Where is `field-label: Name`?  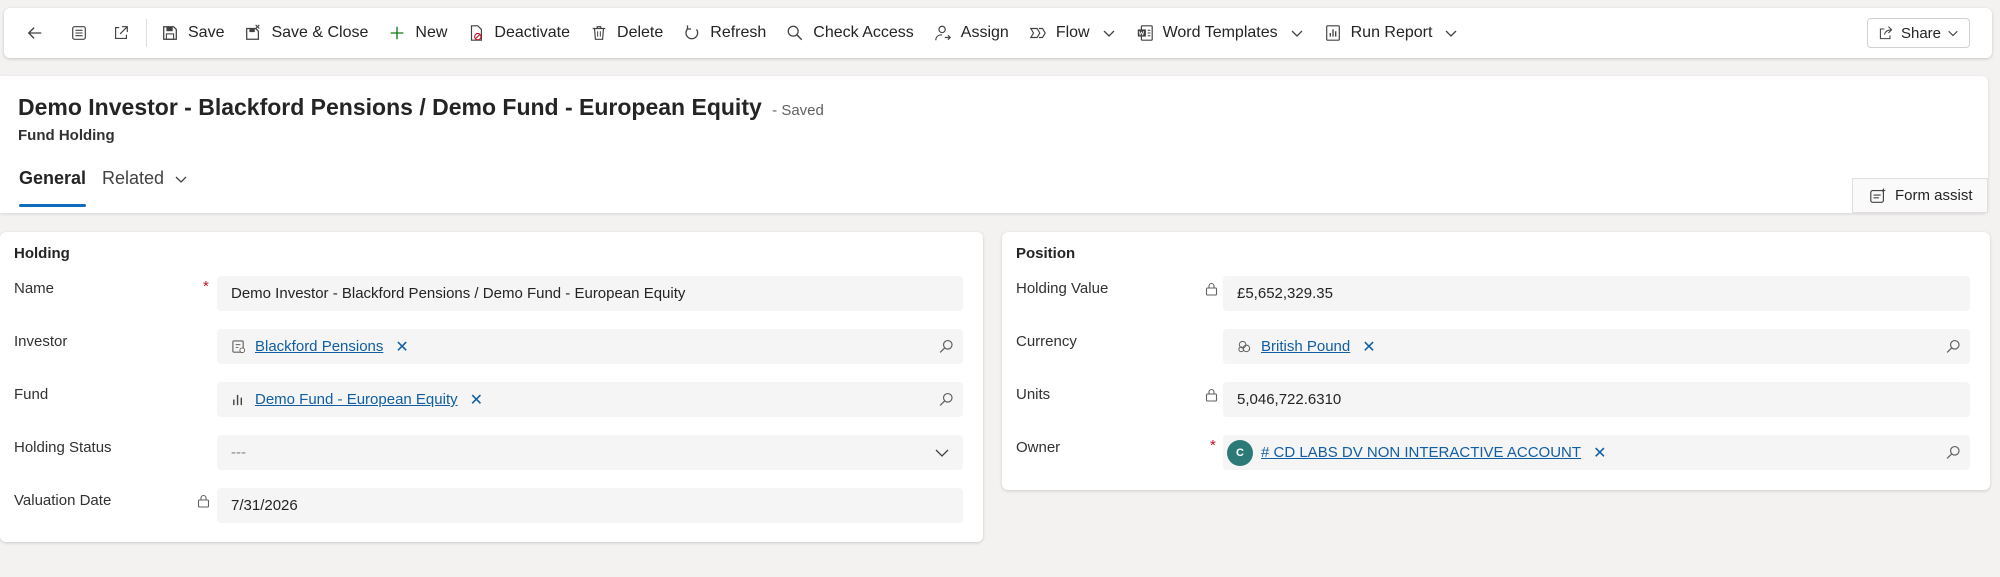
field-label: Name is located at coordinates (34, 288).